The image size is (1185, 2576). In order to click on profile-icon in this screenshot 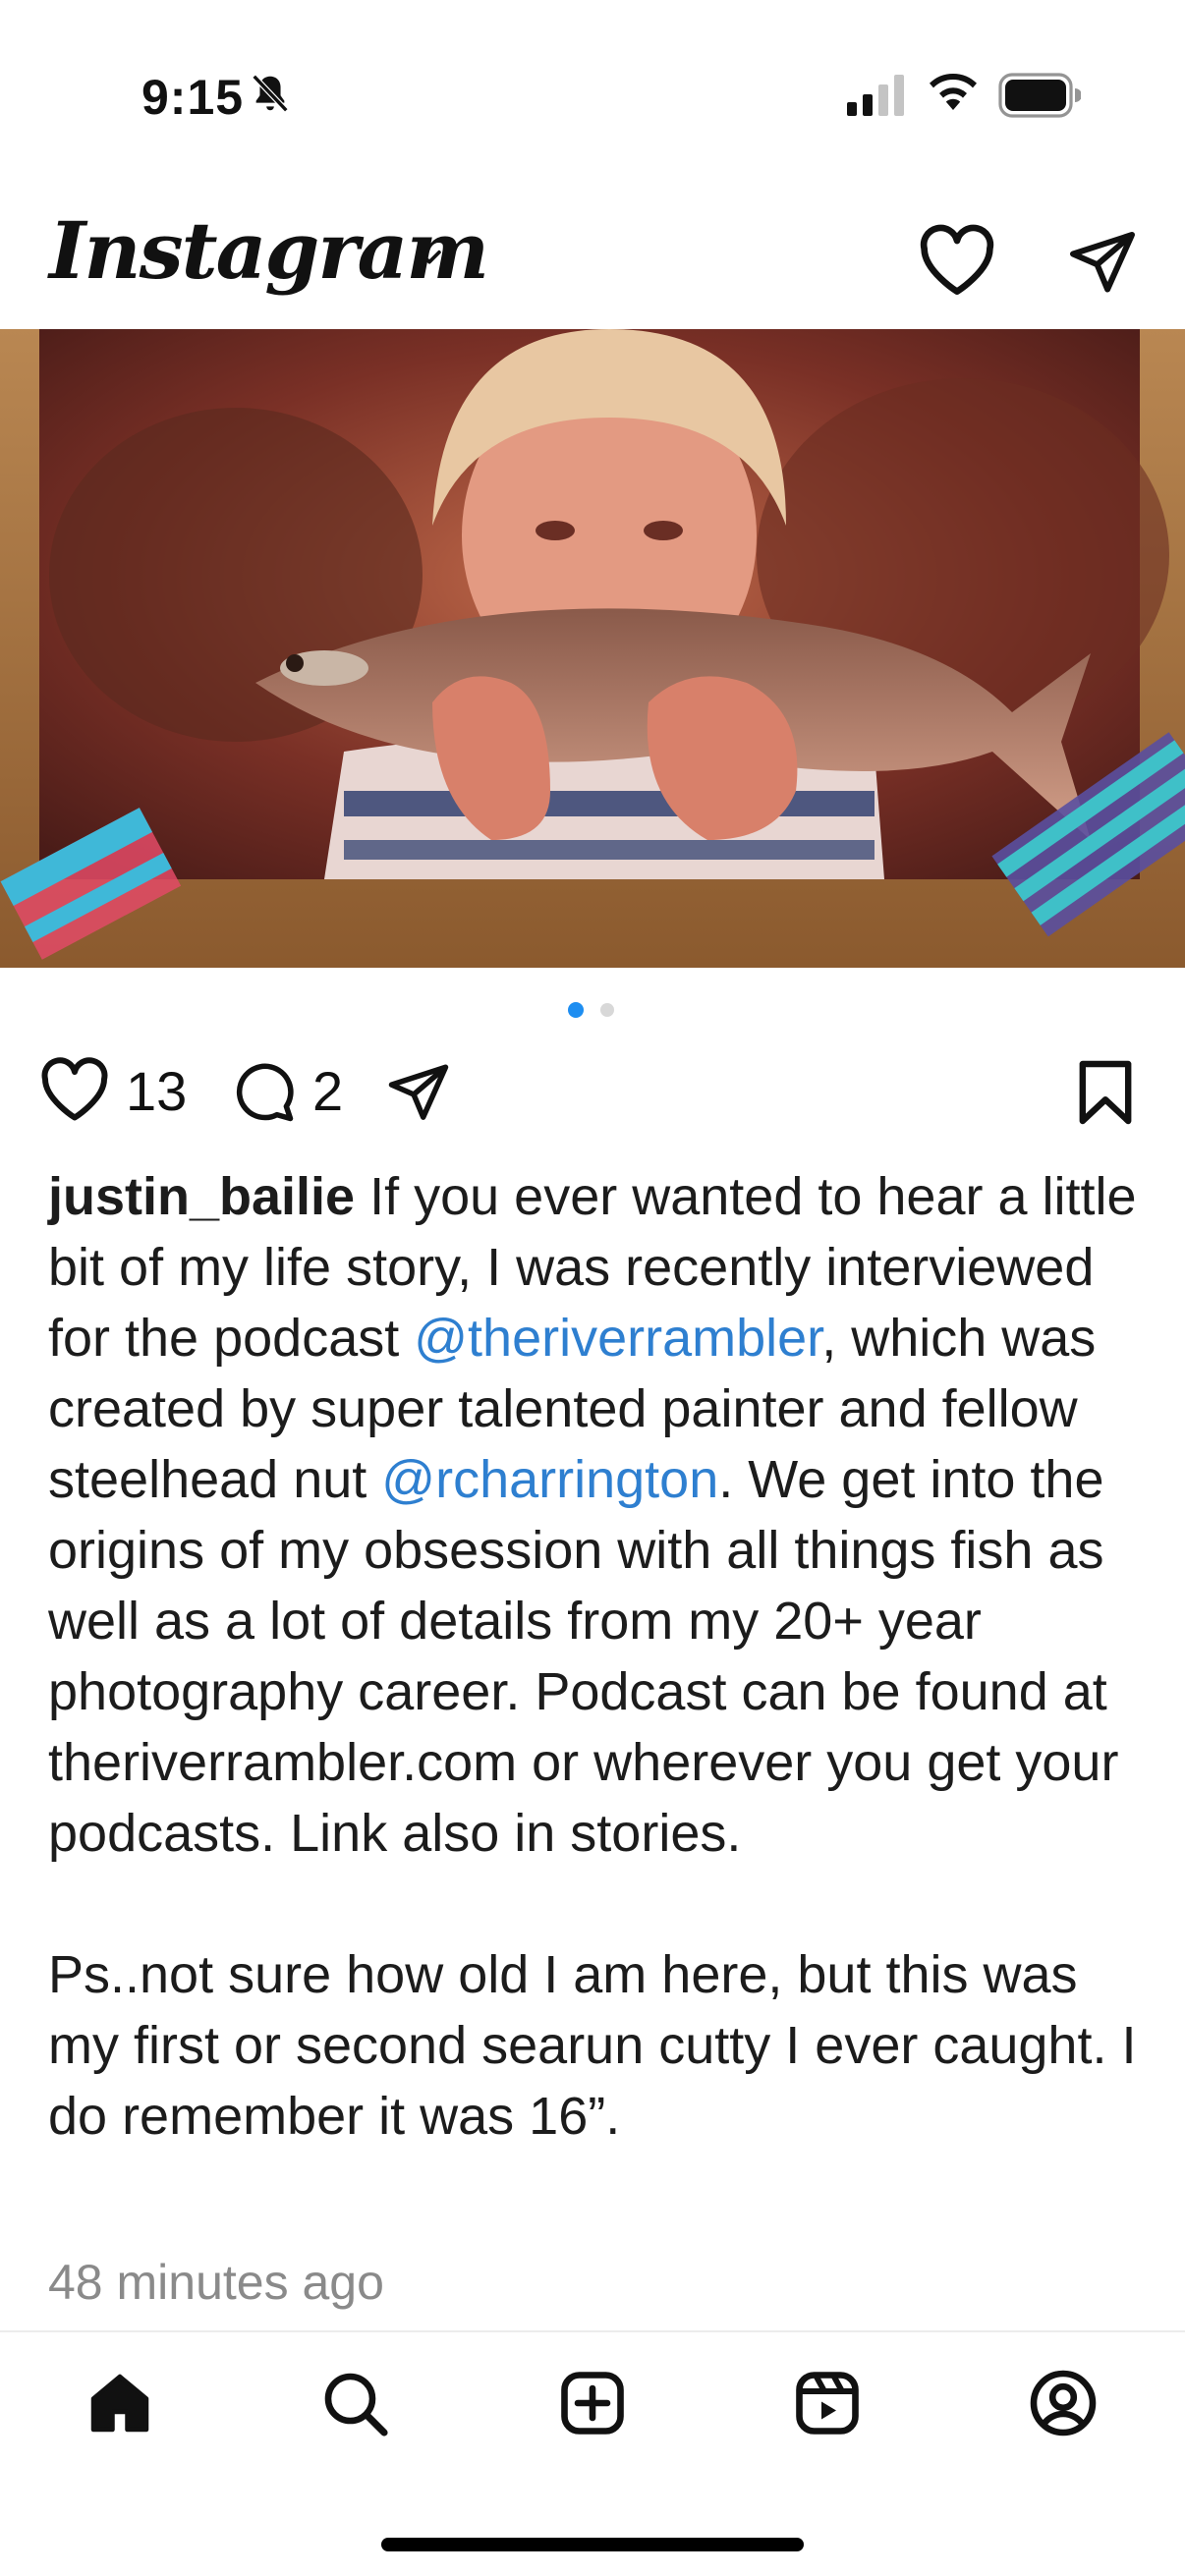, I will do `click(1064, 2403)`.